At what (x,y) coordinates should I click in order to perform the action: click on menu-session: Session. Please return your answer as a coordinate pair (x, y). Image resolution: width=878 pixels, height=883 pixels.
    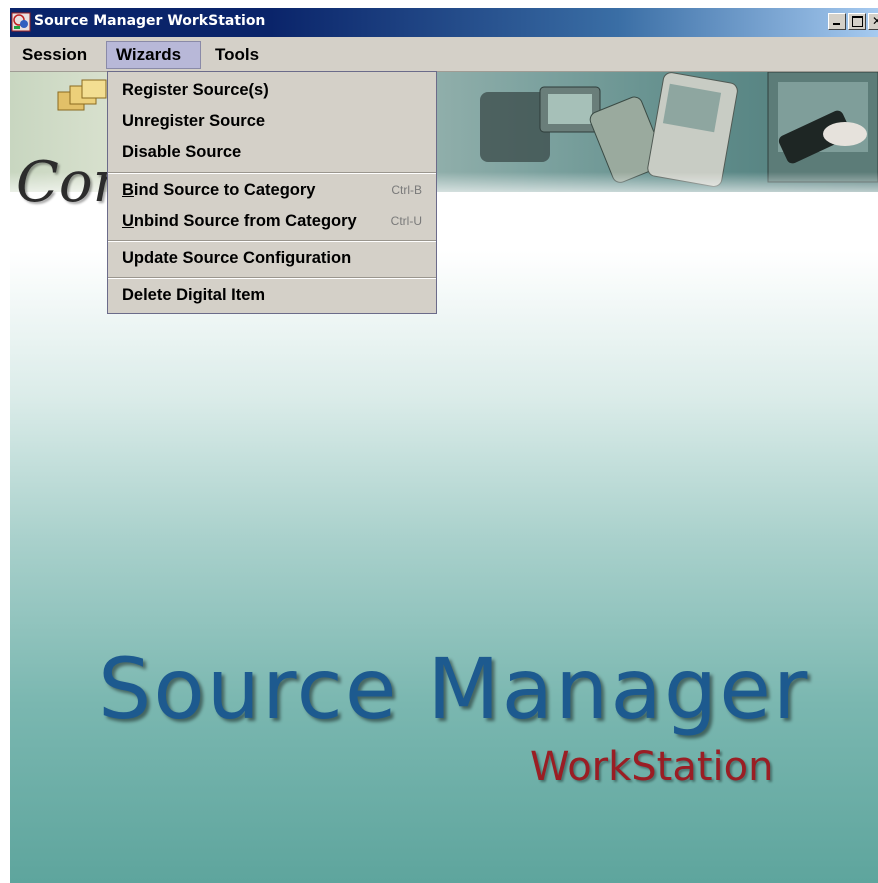
    Looking at the image, I should click on (54, 55).